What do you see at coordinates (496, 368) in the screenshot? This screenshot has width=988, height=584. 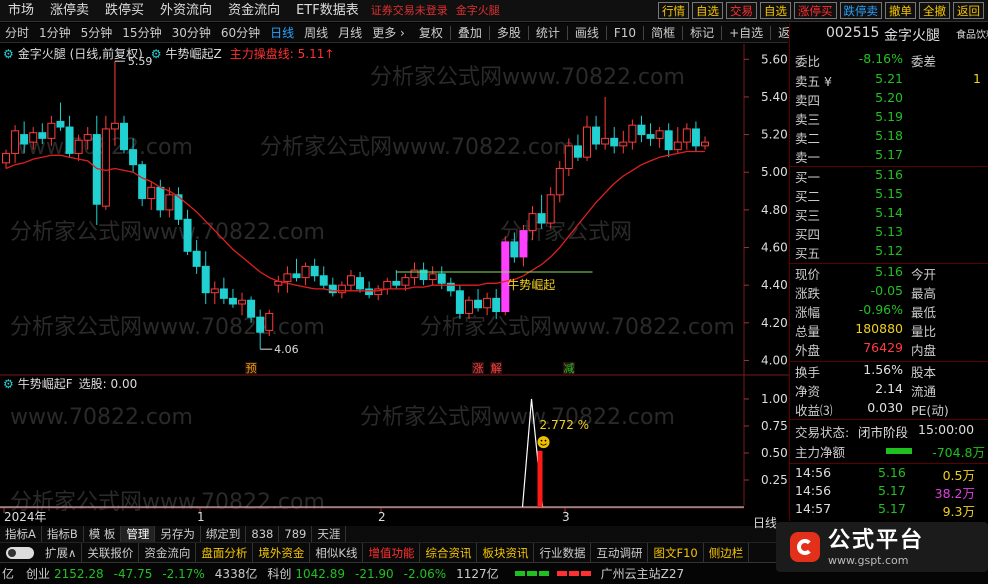 I see `signal-marker: 解` at bounding box center [496, 368].